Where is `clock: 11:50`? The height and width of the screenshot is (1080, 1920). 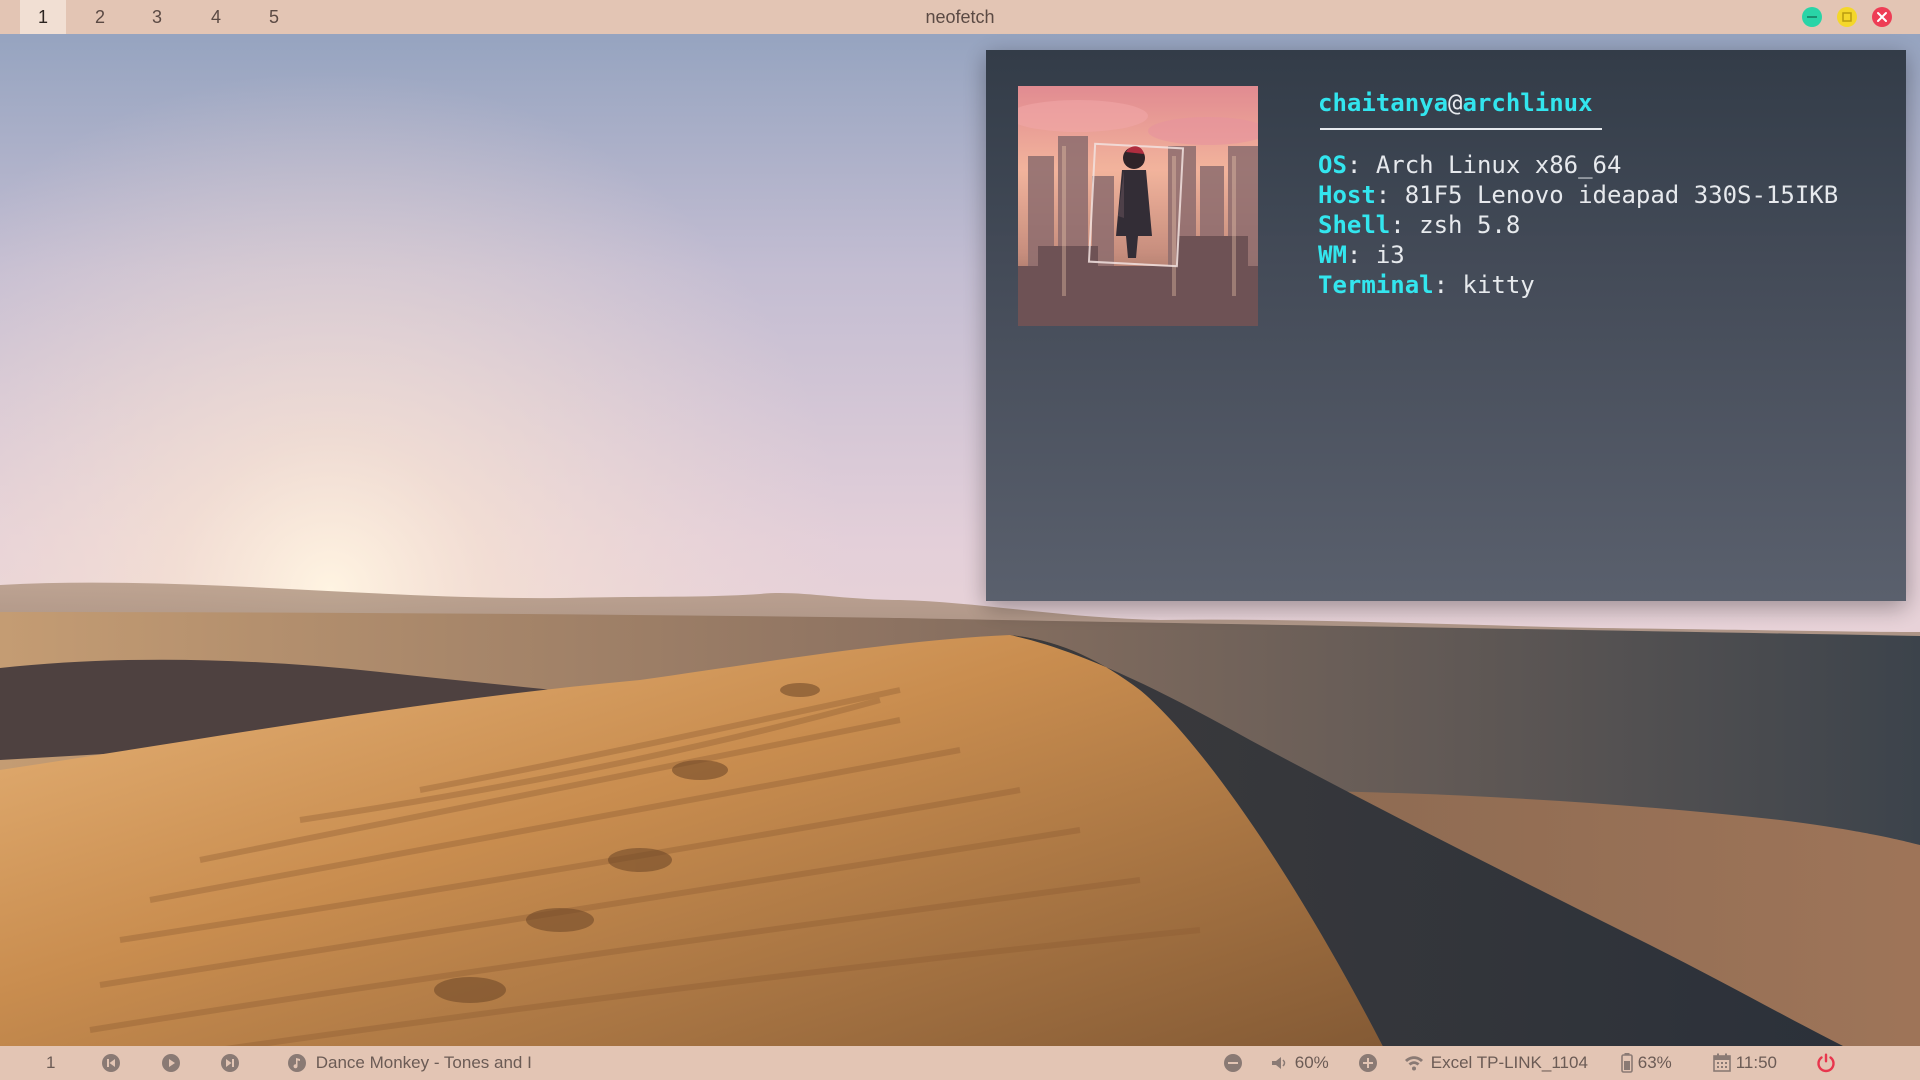 clock: 11:50 is located at coordinates (1745, 1063).